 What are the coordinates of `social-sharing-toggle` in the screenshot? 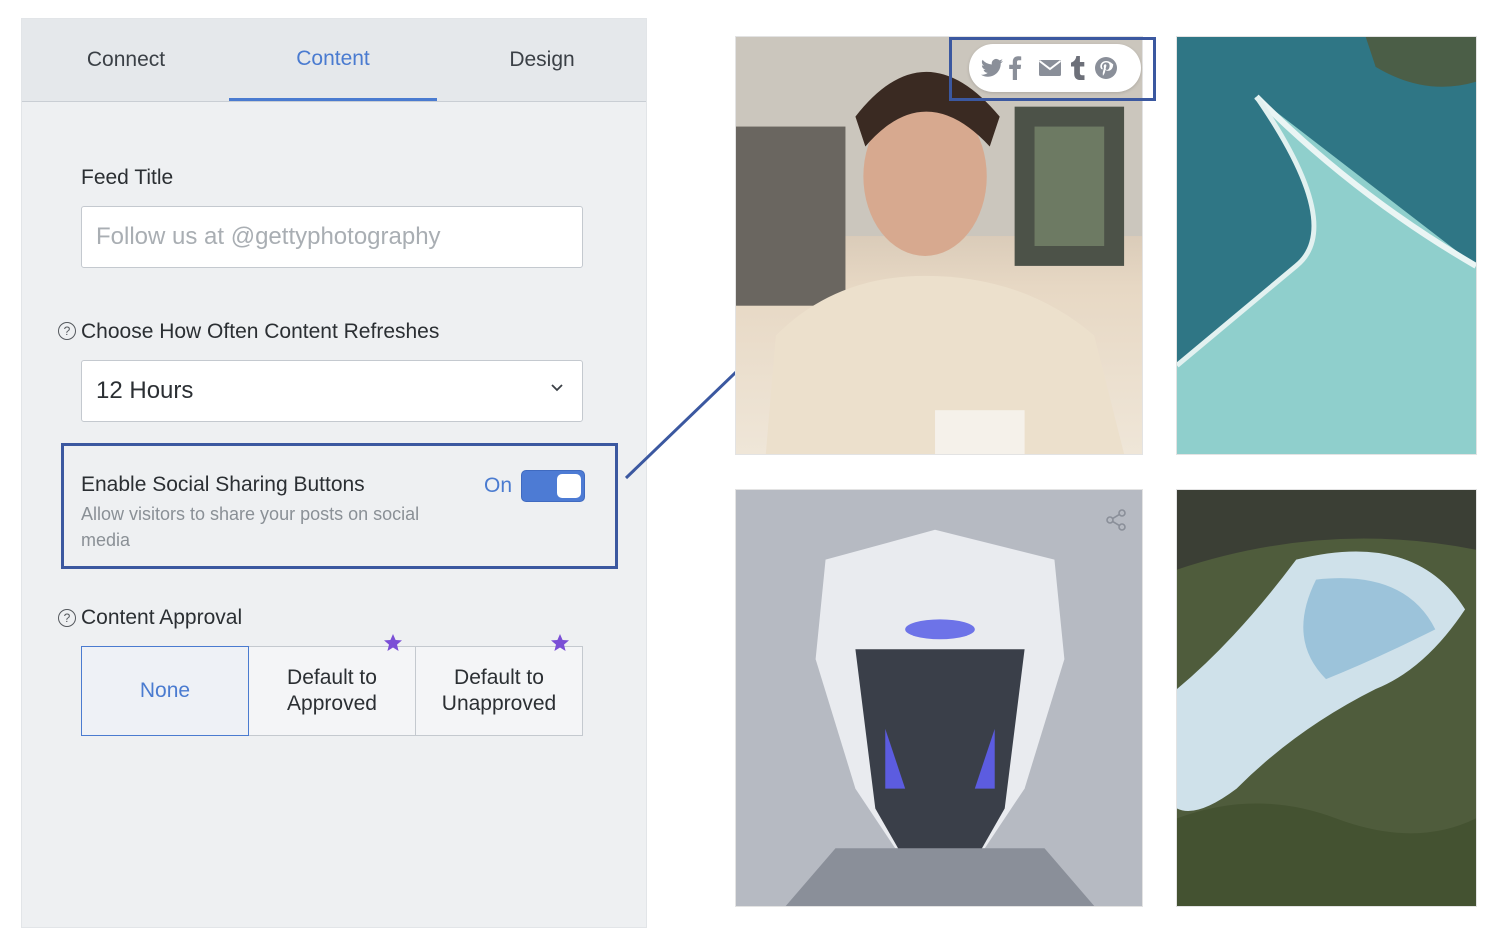 It's located at (553, 486).